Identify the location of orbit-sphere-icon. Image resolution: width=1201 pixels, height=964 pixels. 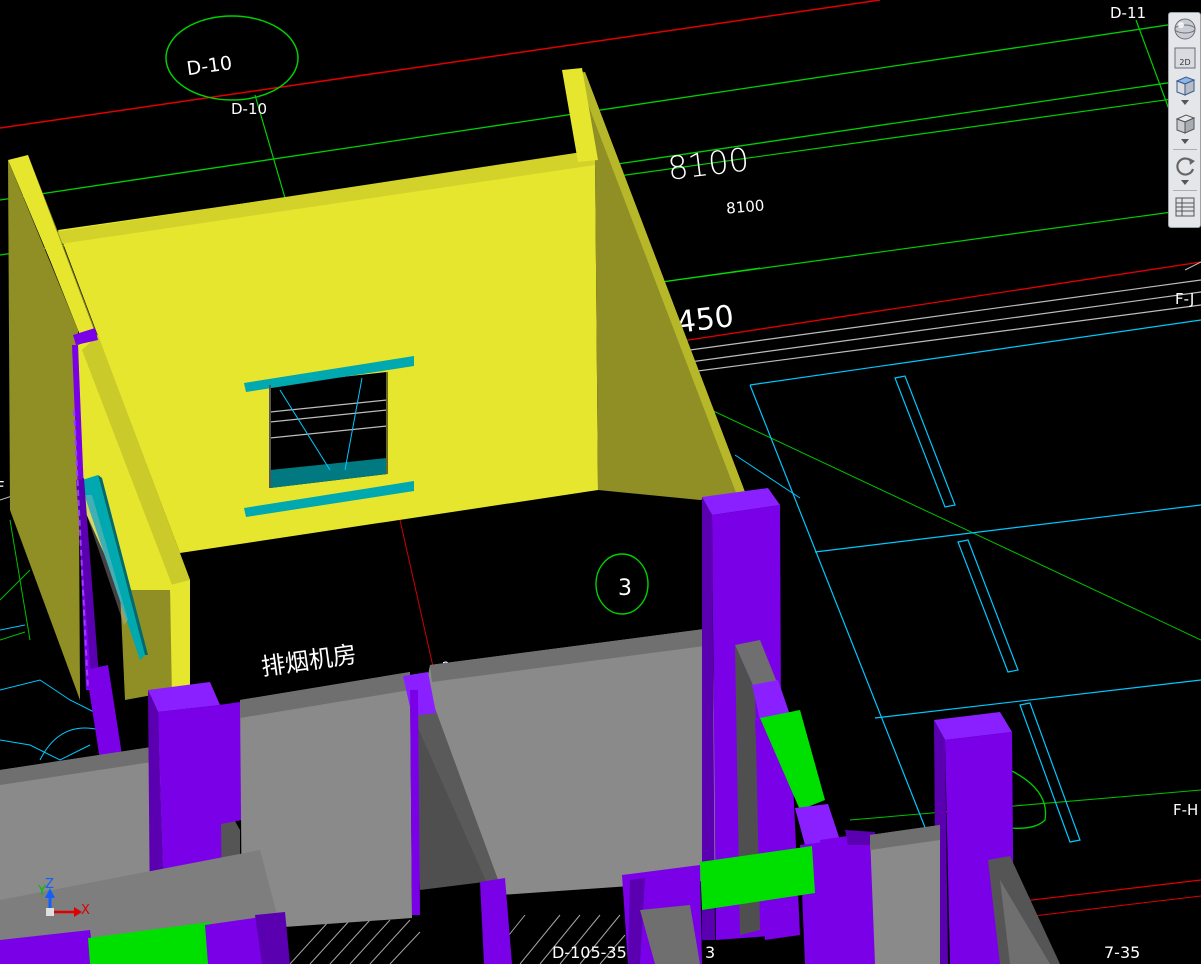
(1185, 29).